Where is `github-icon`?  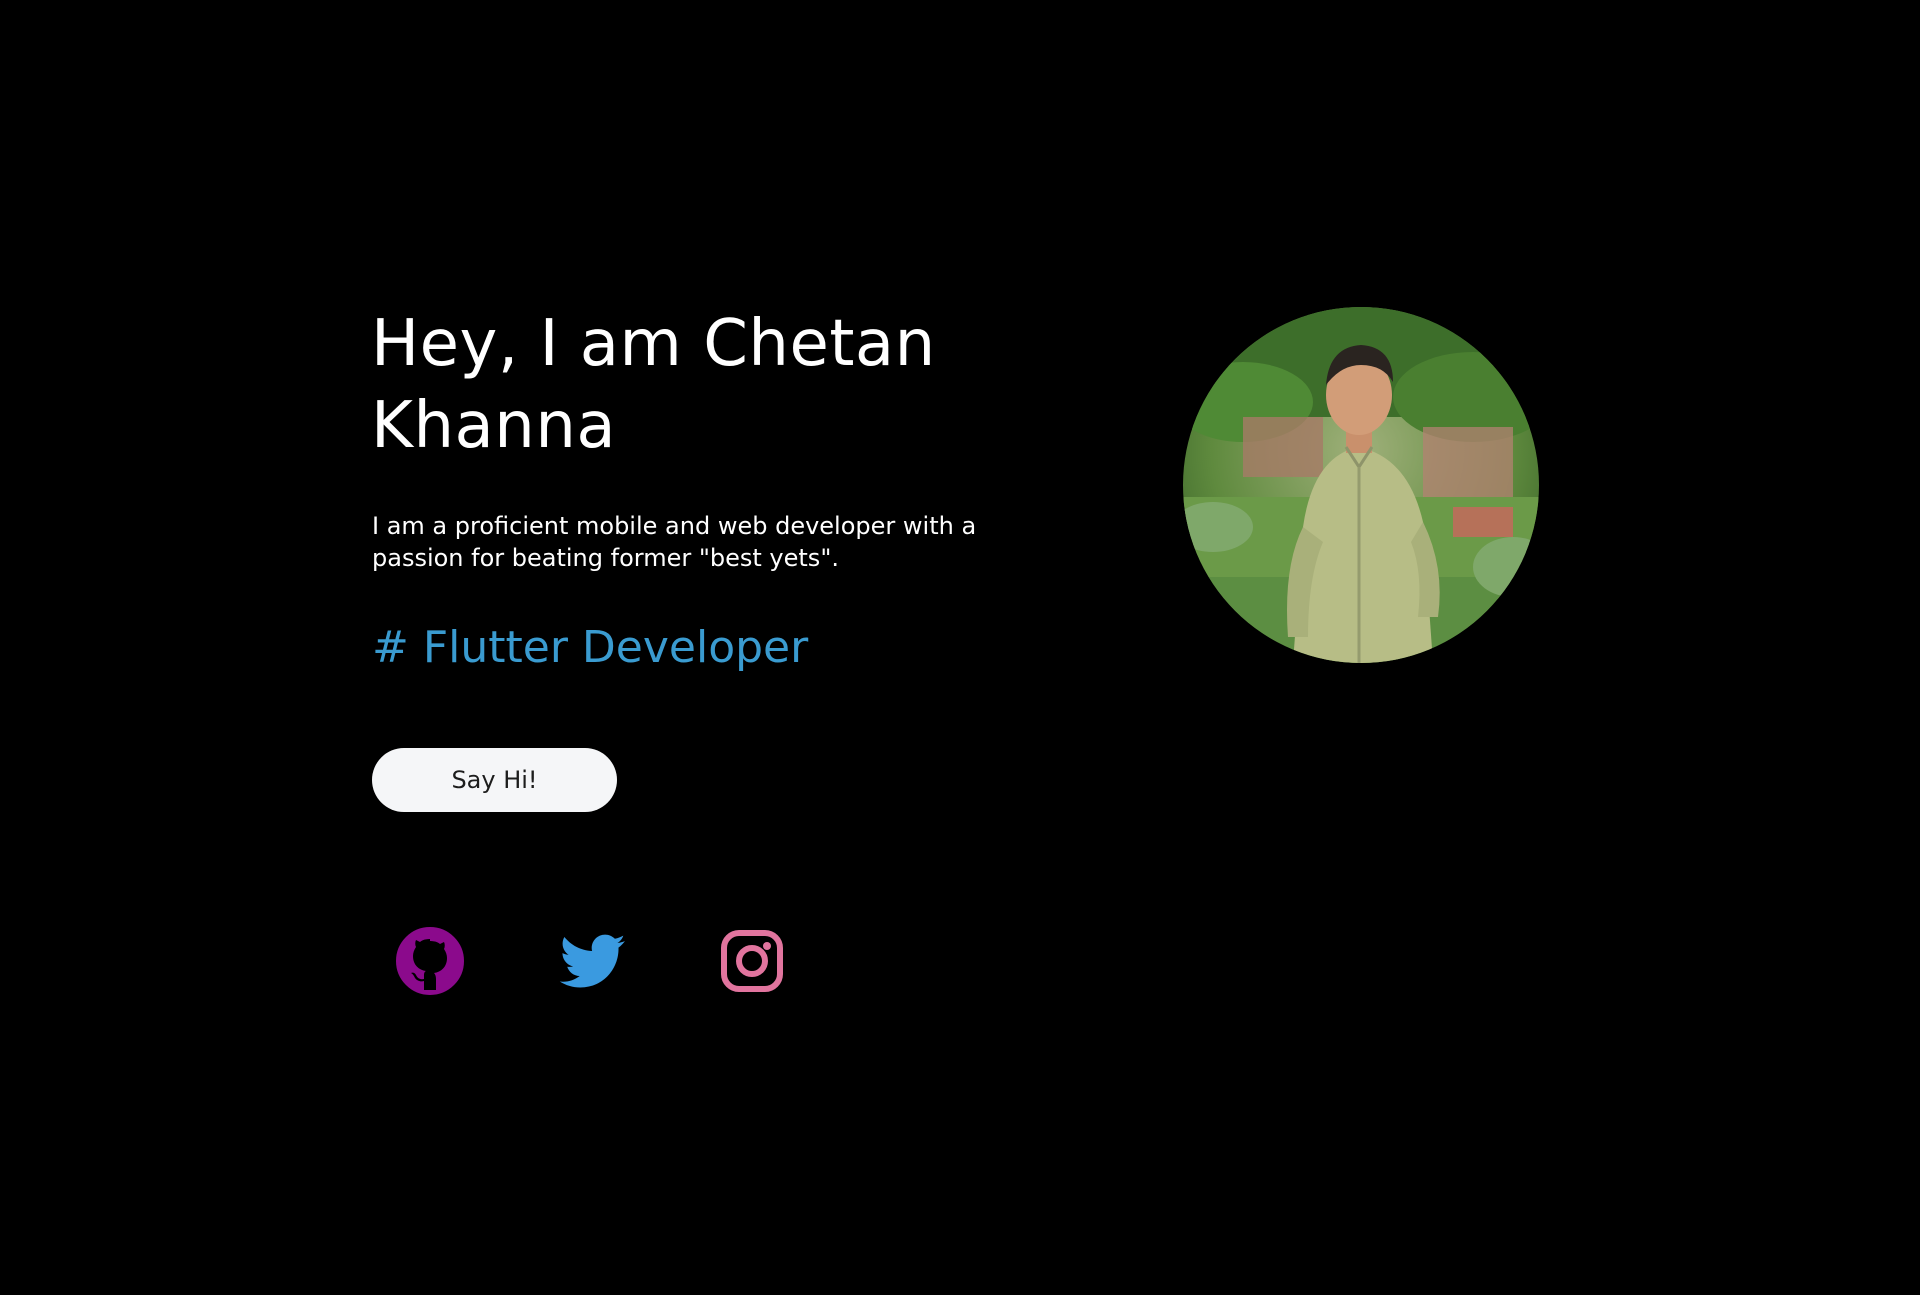
github-icon is located at coordinates (430, 961).